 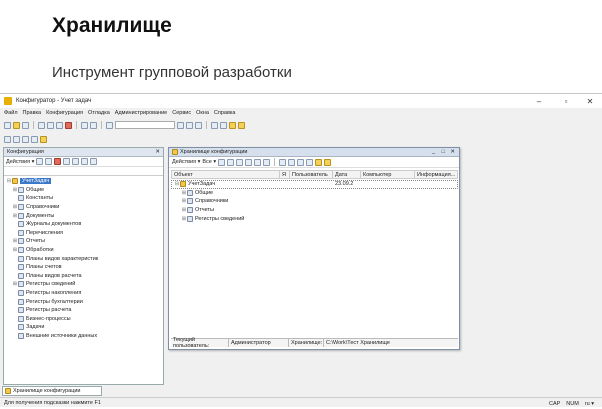 What do you see at coordinates (347, 174) in the screenshot?
I see `col-date: Дата` at bounding box center [347, 174].